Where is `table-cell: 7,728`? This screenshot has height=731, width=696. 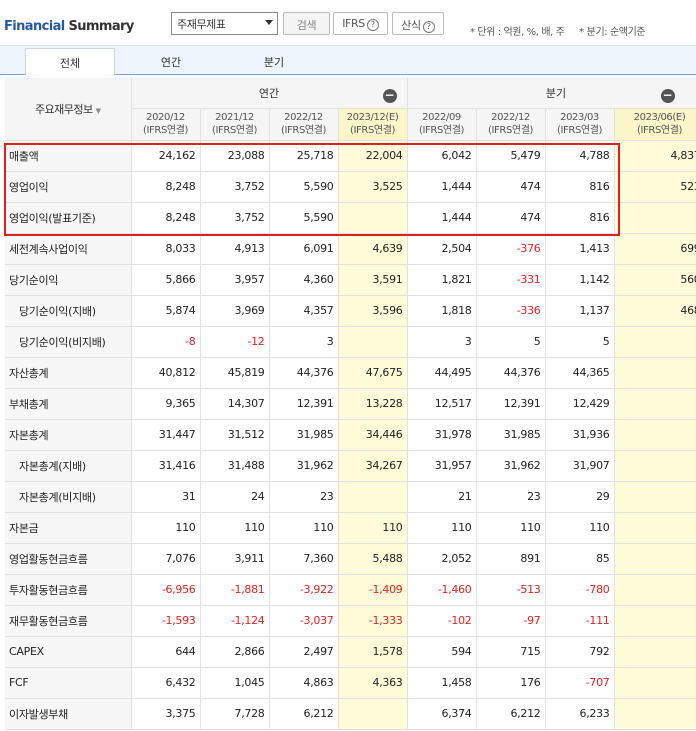 table-cell: 7,728 is located at coordinates (235, 714).